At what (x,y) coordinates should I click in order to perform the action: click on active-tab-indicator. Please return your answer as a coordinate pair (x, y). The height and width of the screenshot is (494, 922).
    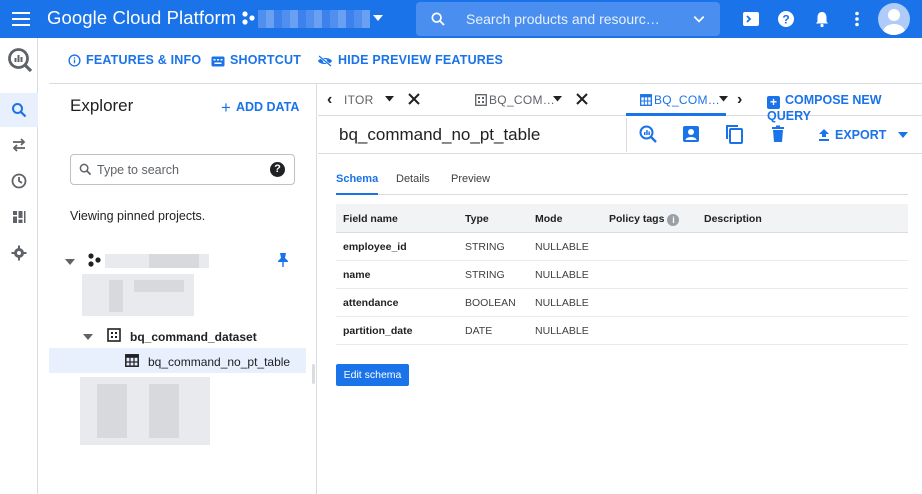
    Looking at the image, I should click on (357, 194).